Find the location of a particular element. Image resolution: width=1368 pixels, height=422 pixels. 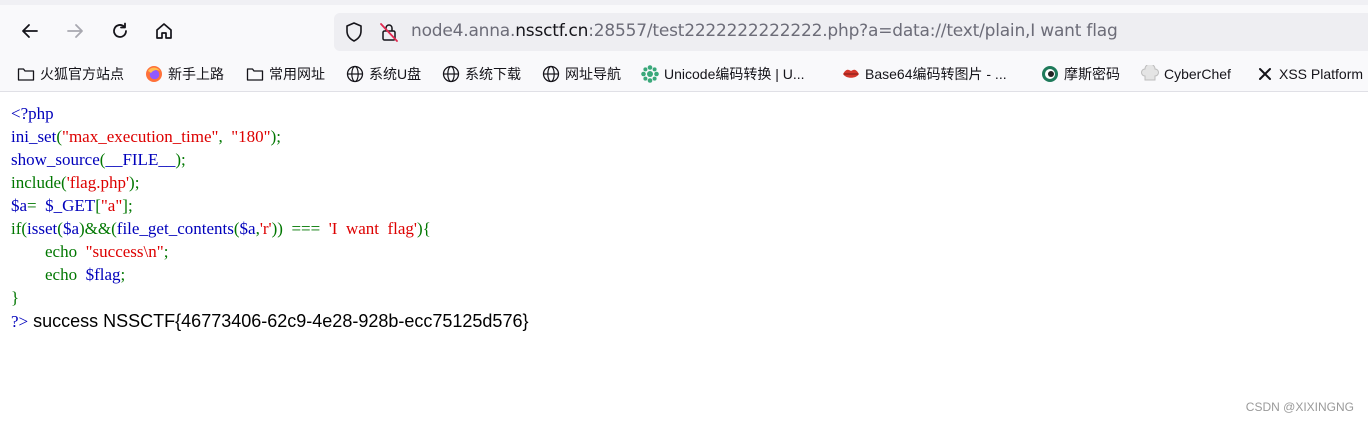

bookmark-label: XSS Platform is located at coordinates (1321, 74).